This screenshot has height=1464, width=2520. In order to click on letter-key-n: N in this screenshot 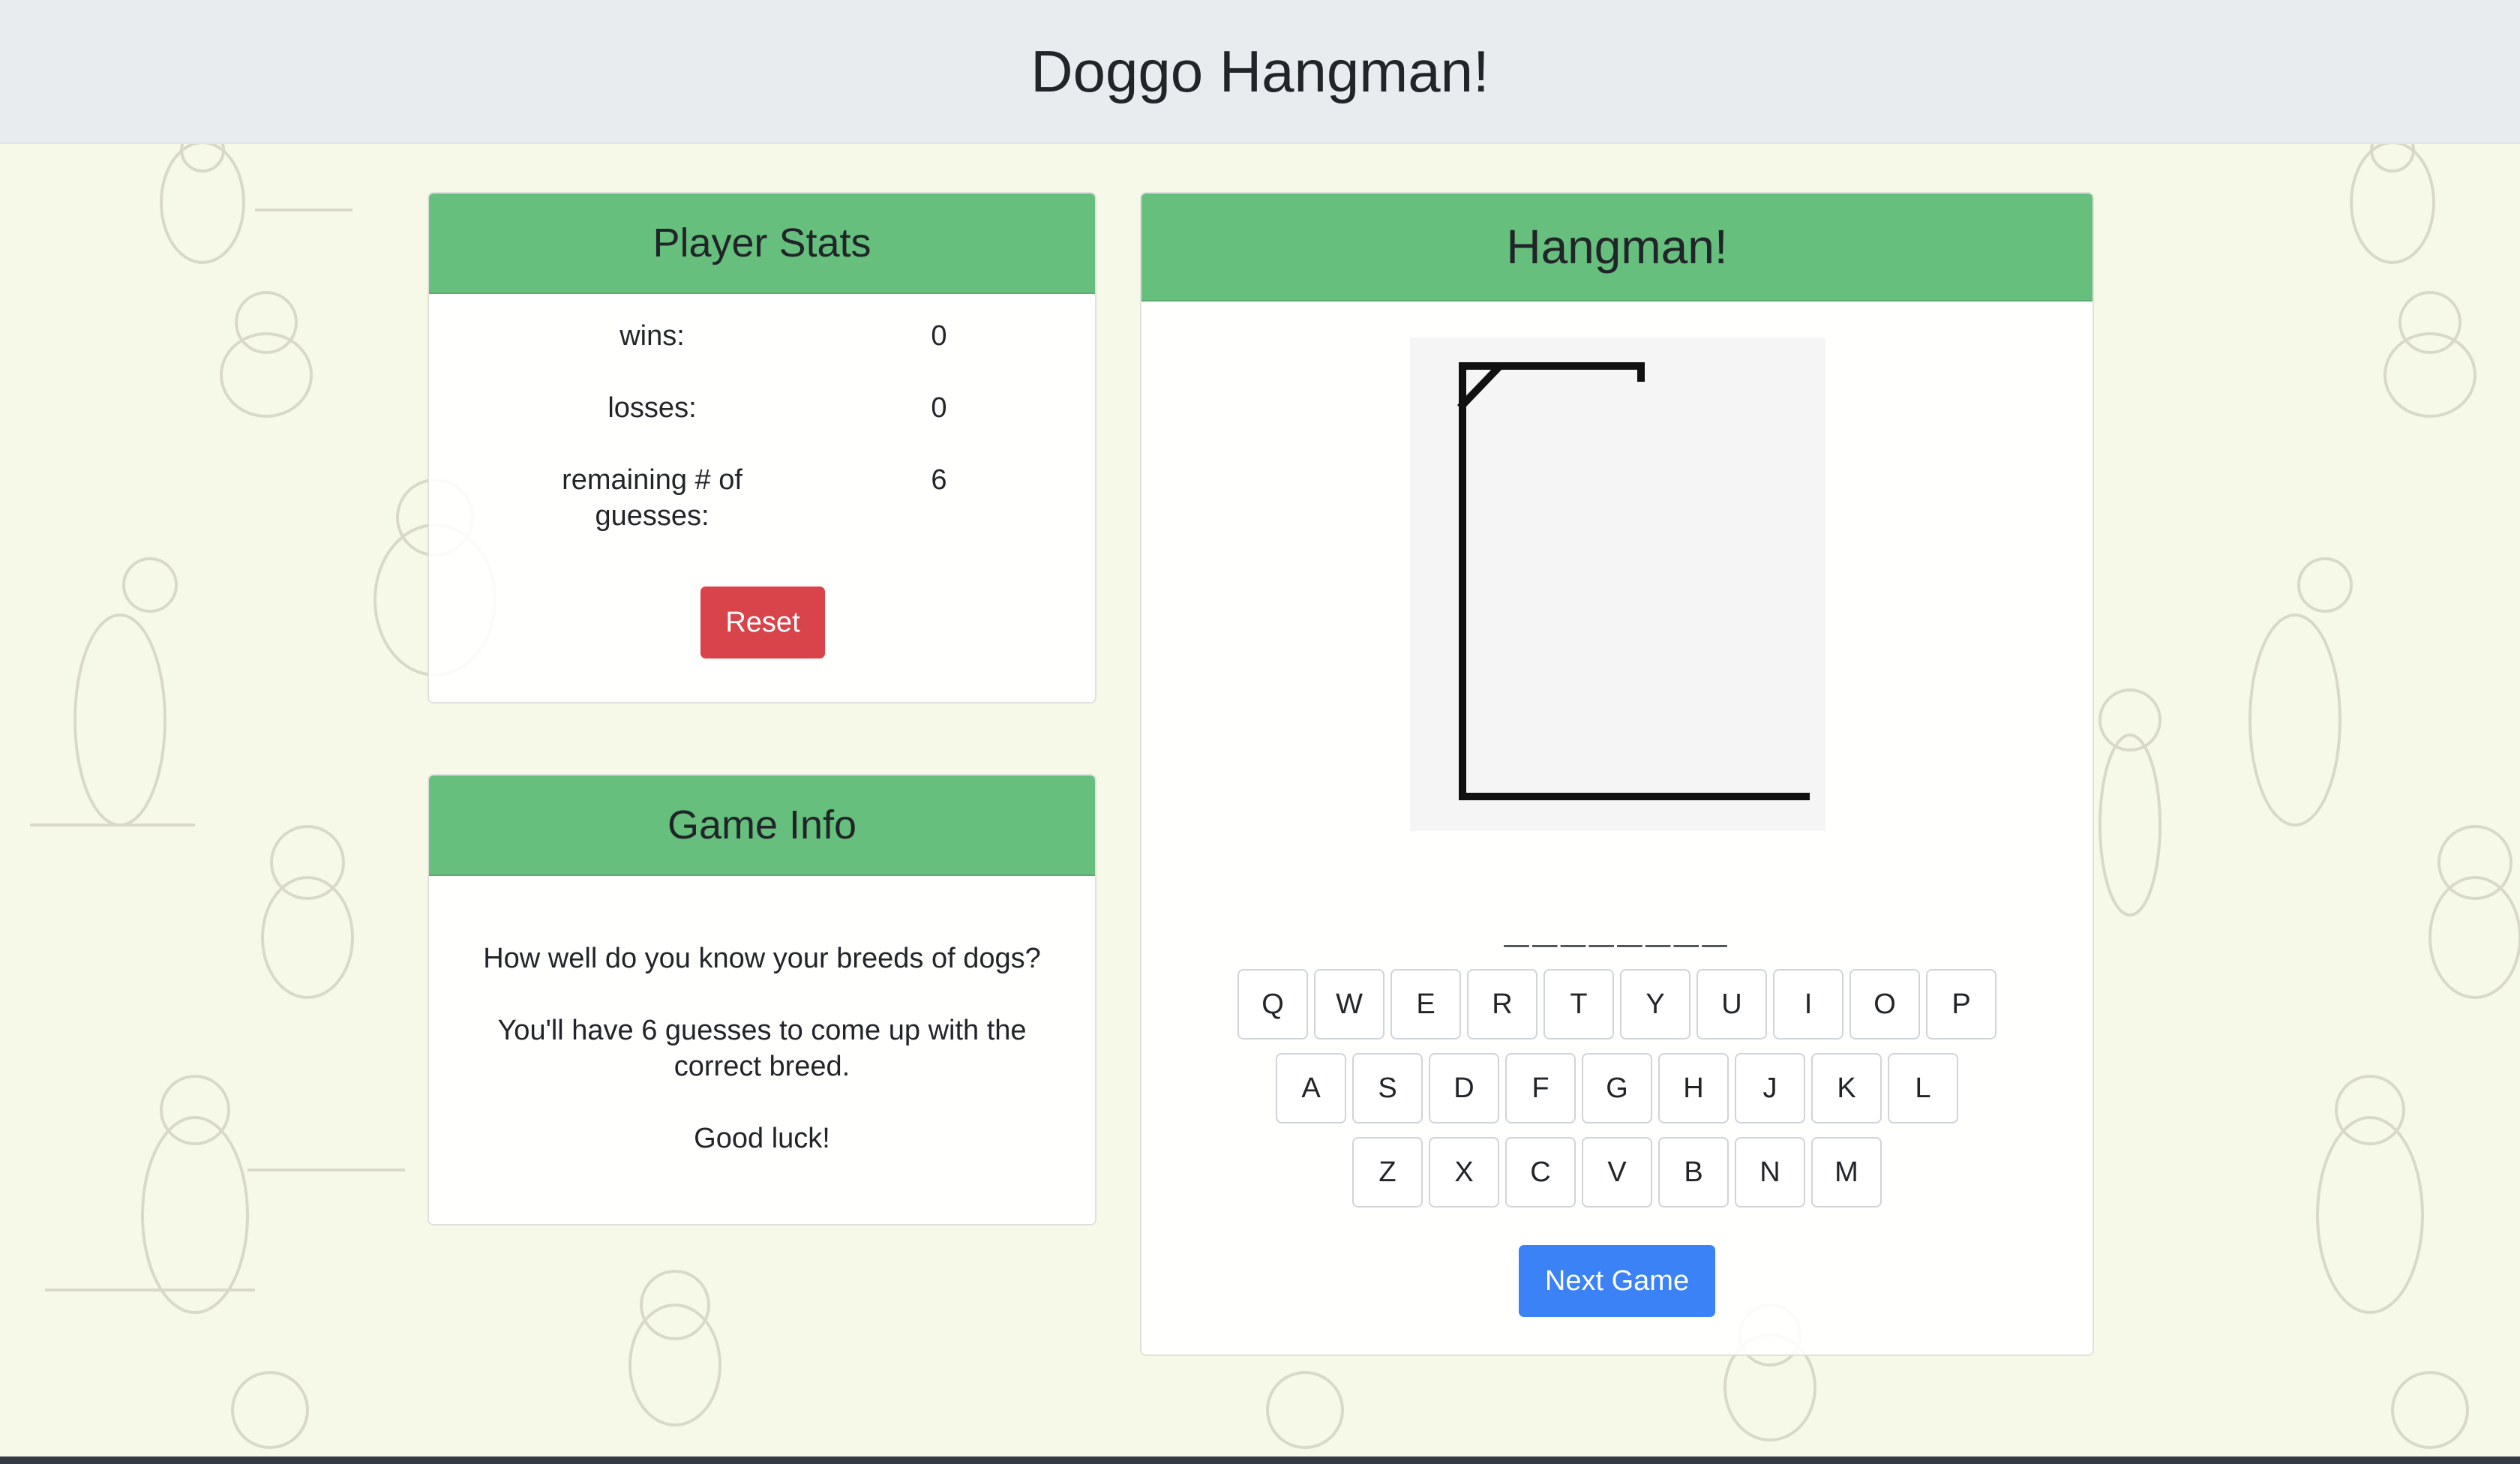, I will do `click(1770, 1172)`.